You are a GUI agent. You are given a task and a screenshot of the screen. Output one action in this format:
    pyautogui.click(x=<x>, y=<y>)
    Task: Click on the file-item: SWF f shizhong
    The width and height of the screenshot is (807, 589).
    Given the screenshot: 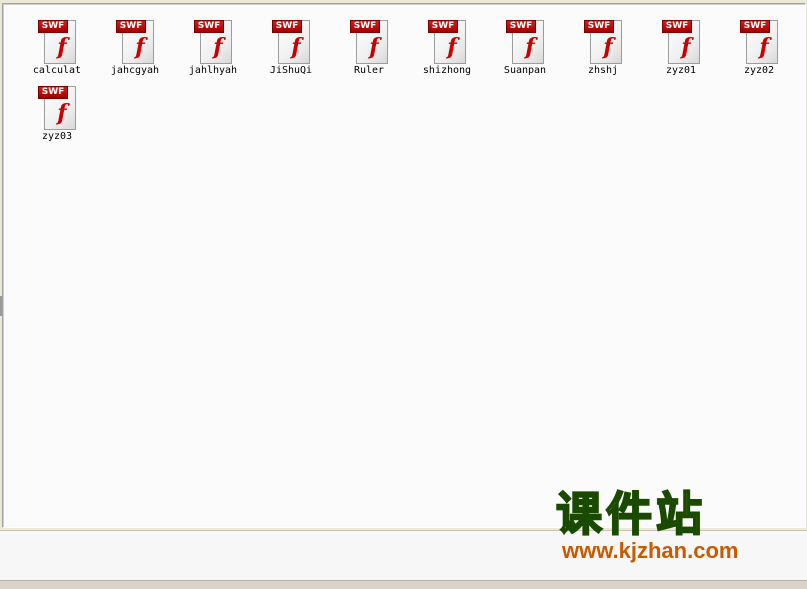 What is the action you would take?
    pyautogui.click(x=447, y=42)
    